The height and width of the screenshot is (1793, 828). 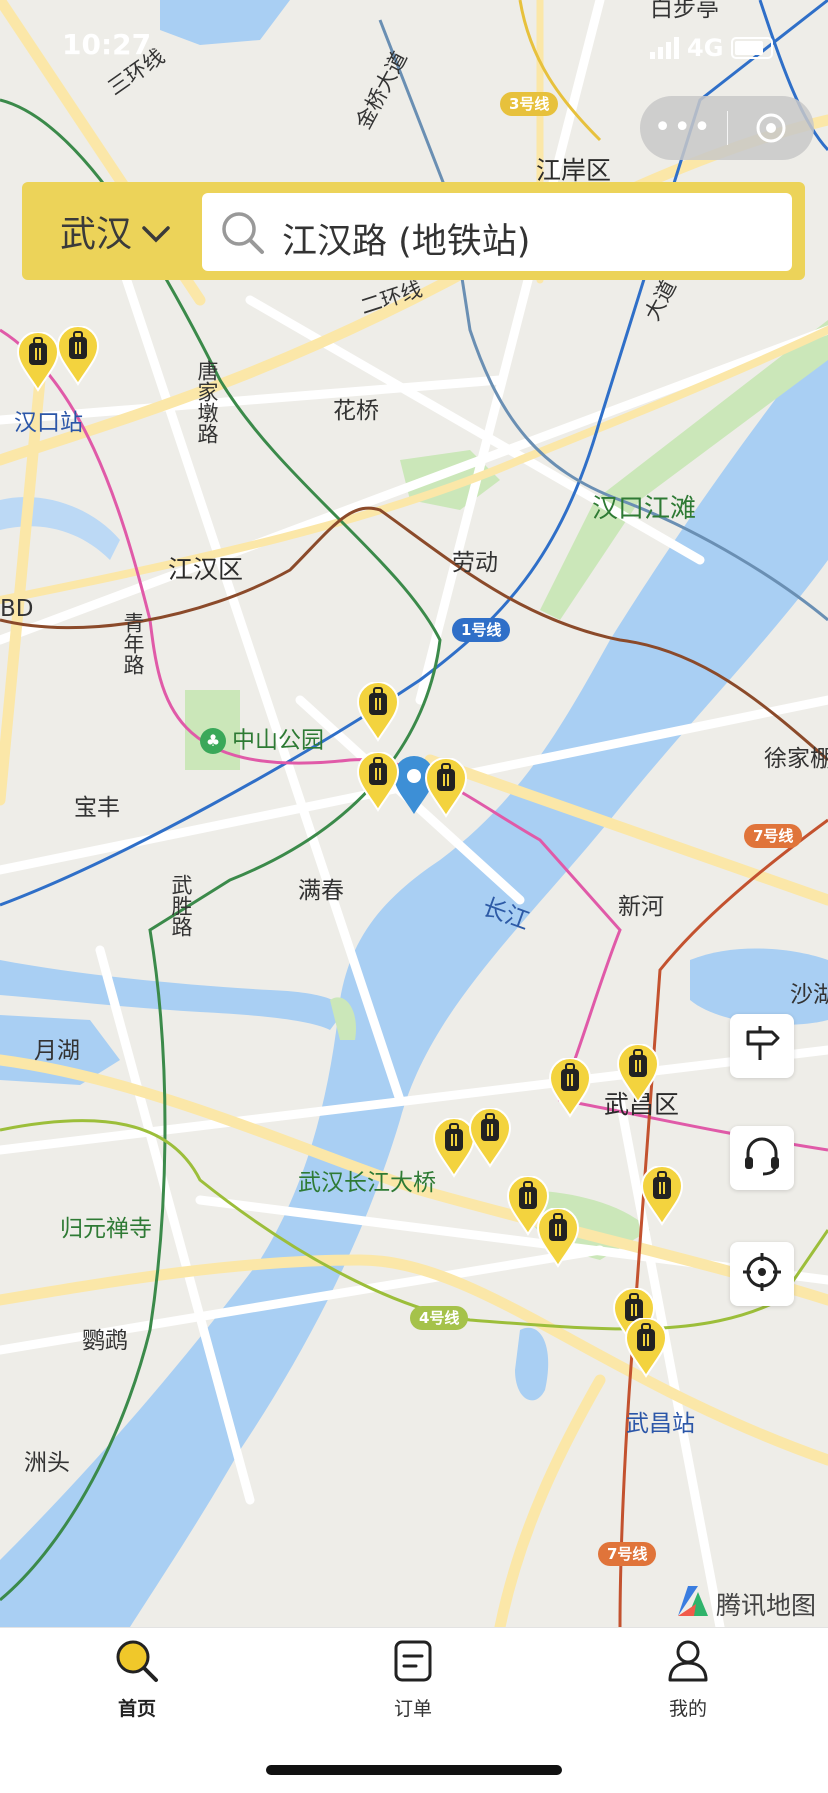 What do you see at coordinates (96, 234) in the screenshot?
I see `city-name: 武汉` at bounding box center [96, 234].